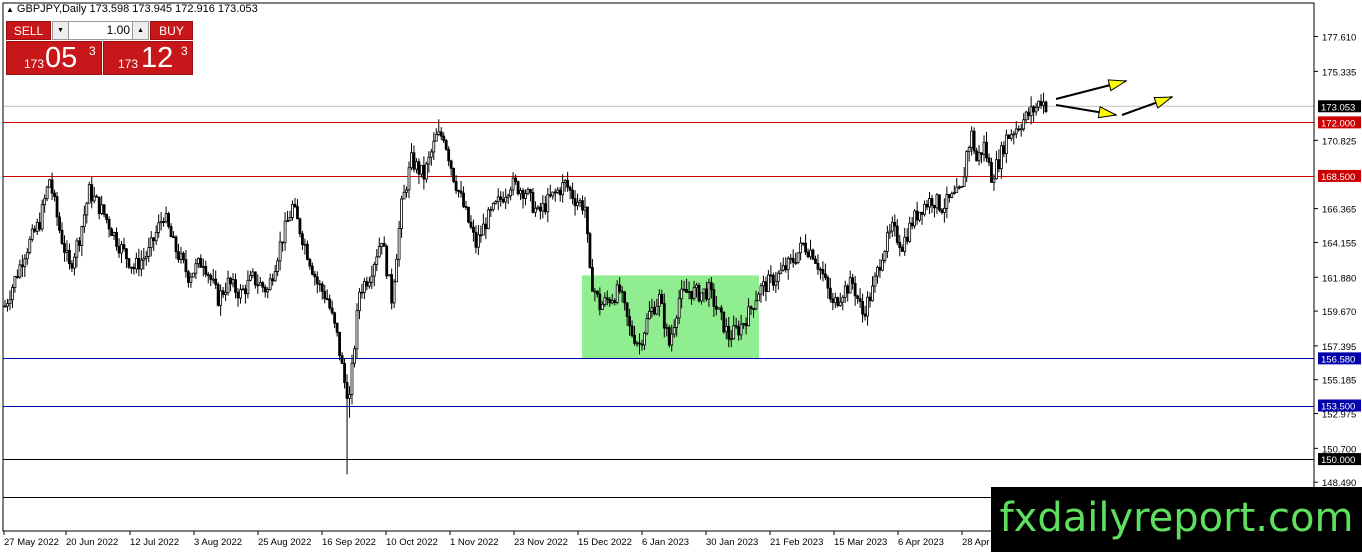  I want to click on volume-value: 1.00, so click(100, 30).